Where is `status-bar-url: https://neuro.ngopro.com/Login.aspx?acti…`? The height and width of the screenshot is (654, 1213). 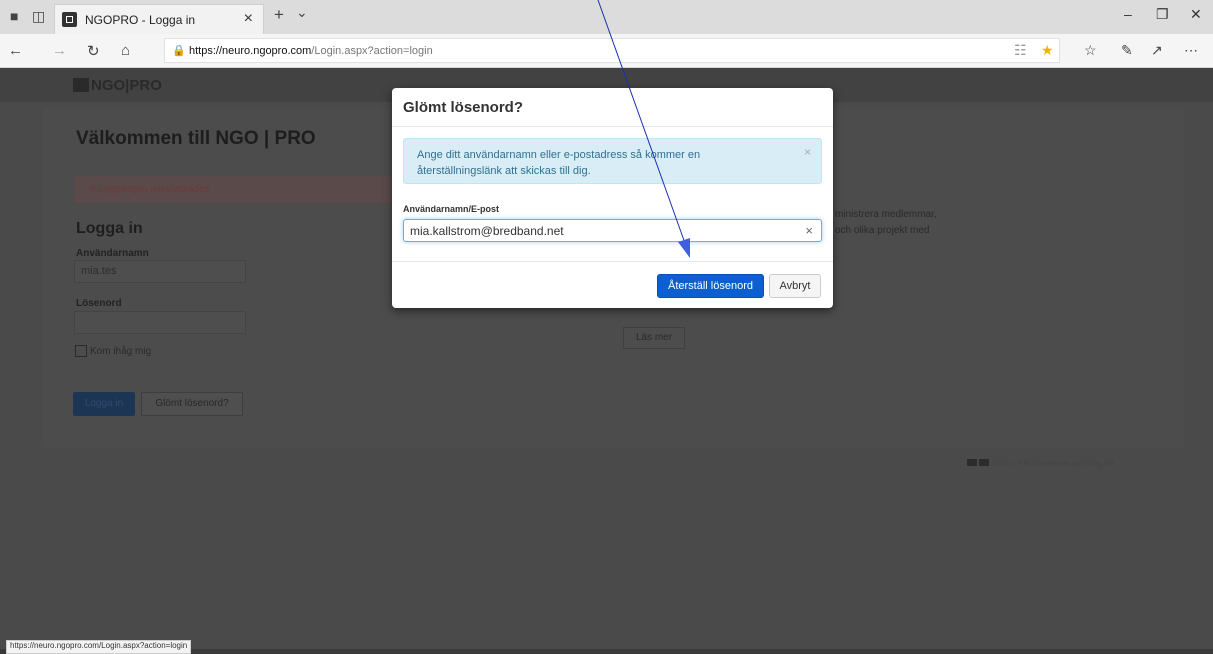
status-bar-url: https://neuro.ngopro.com/Login.aspx?acti… is located at coordinates (99, 647).